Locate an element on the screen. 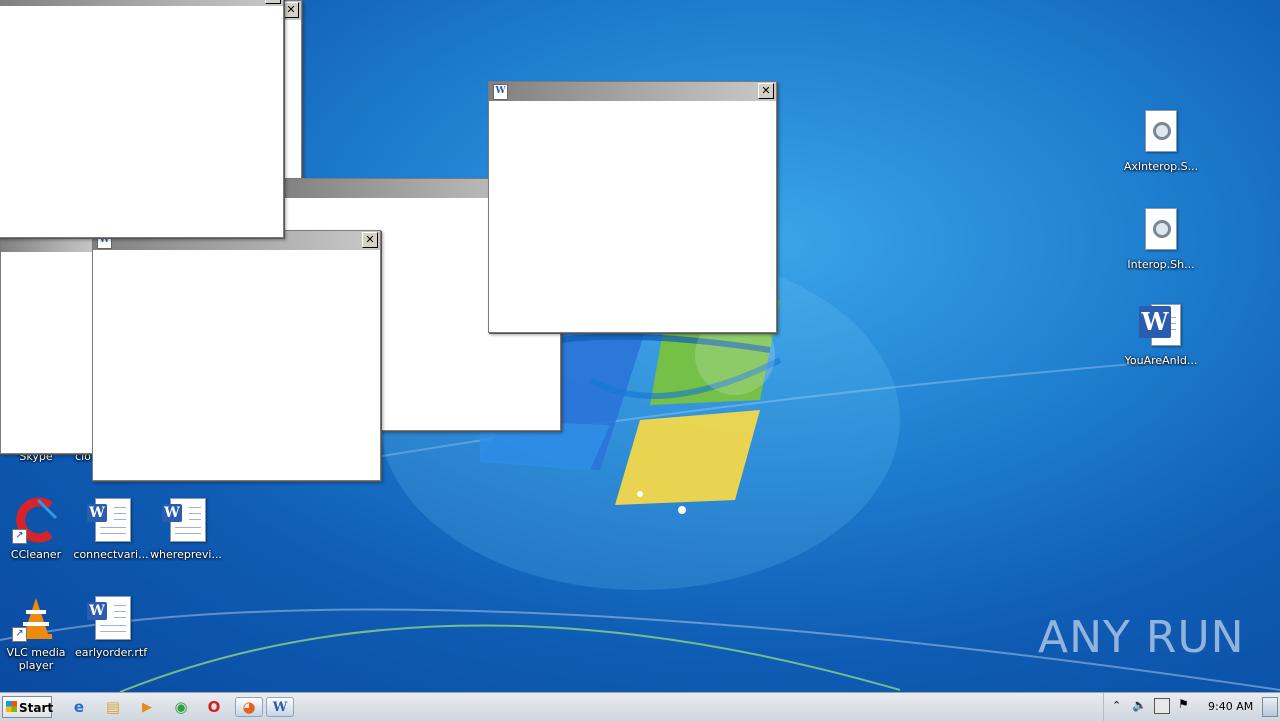 Image resolution: width=1280 pixels, height=721 pixels. anyrun-watermark: ANY RUN is located at coordinates (1141, 637).